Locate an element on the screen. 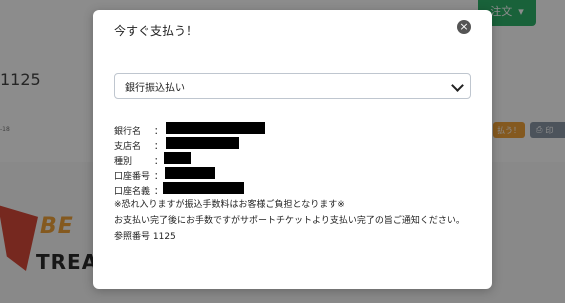 This screenshot has height=303, width=565. branch-name-label: 支店名 is located at coordinates (128, 147).